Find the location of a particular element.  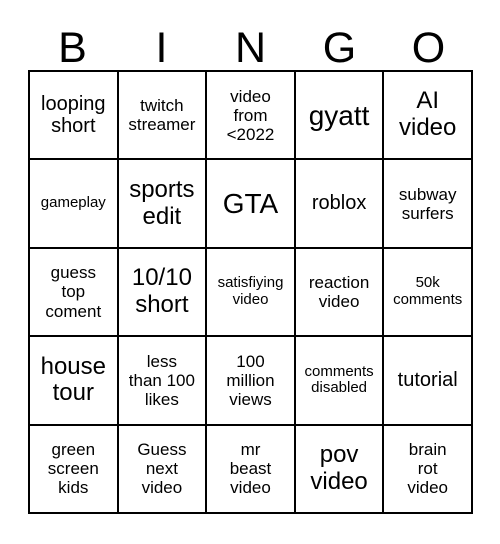

bingo-cell-label: roblox is located at coordinates (339, 203).